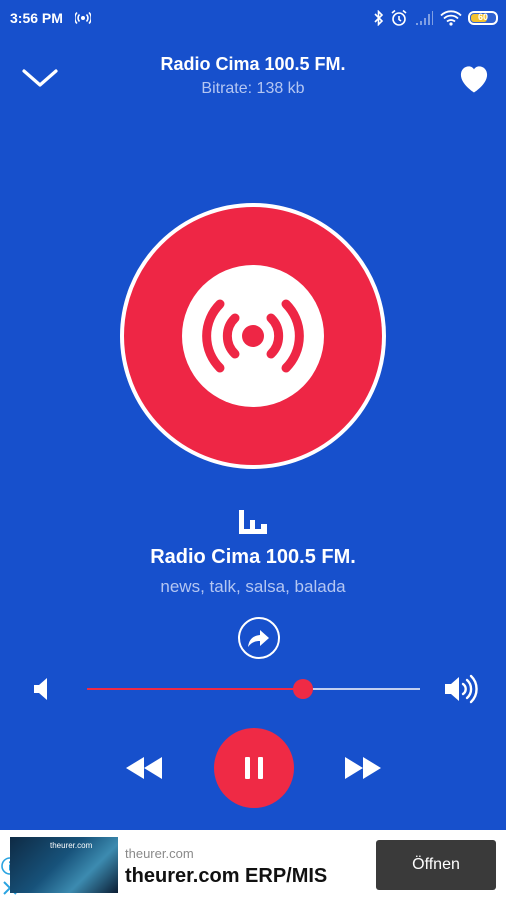 The image size is (506, 900). I want to click on volume-slider, so click(253, 689).